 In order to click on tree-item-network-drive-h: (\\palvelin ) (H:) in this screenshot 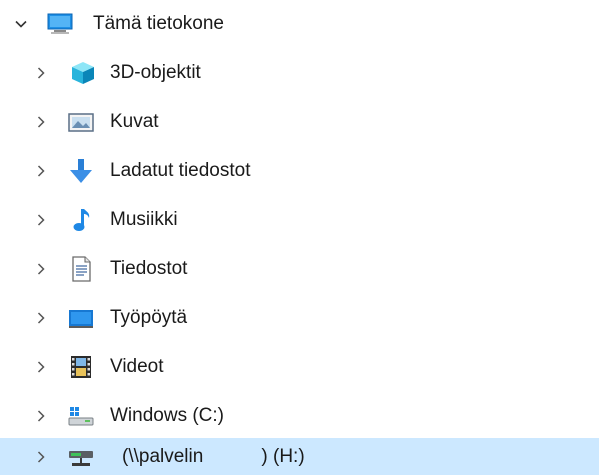, I will do `click(299, 456)`.